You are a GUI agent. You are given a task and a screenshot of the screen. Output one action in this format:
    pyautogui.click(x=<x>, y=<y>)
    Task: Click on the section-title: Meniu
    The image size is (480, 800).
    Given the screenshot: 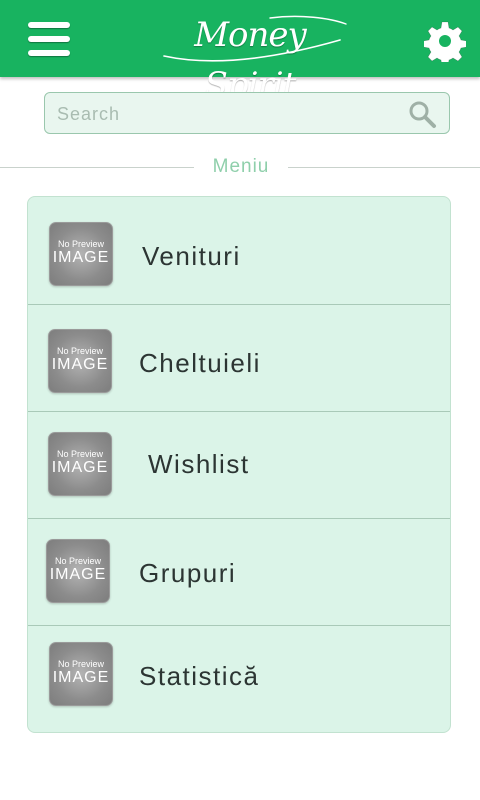 What is the action you would take?
    pyautogui.click(x=241, y=166)
    